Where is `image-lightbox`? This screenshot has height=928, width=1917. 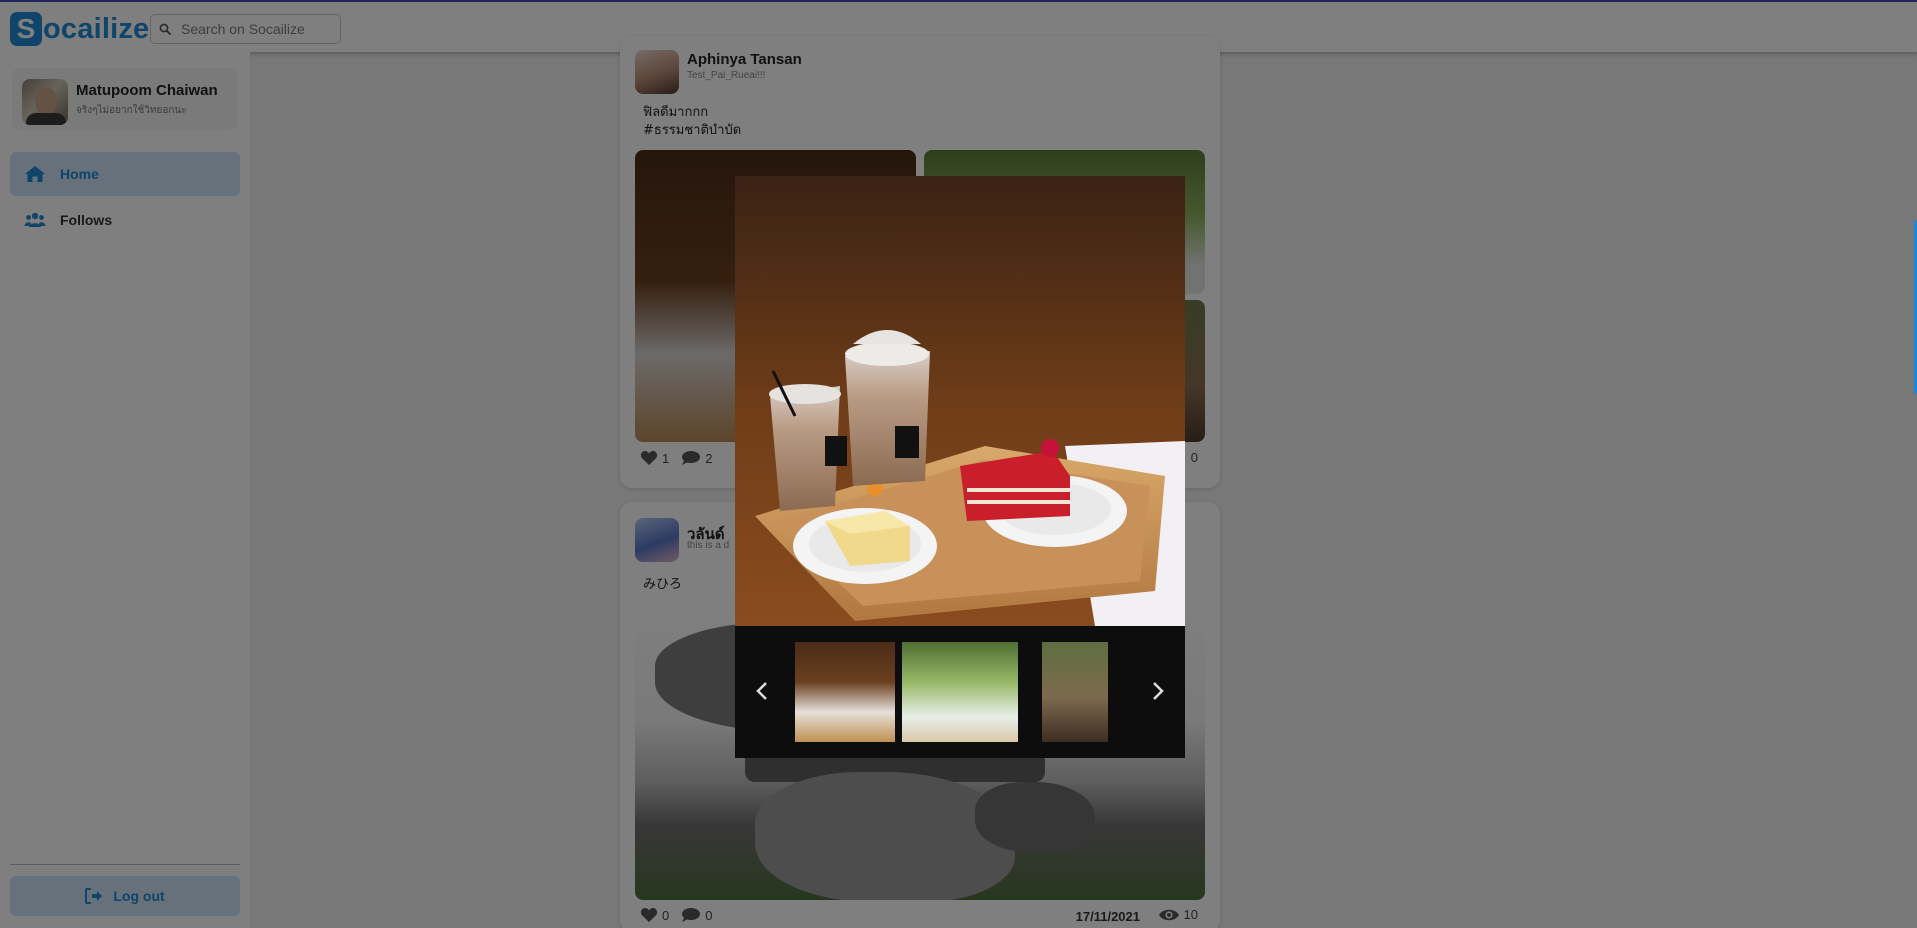
image-lightbox is located at coordinates (960, 467).